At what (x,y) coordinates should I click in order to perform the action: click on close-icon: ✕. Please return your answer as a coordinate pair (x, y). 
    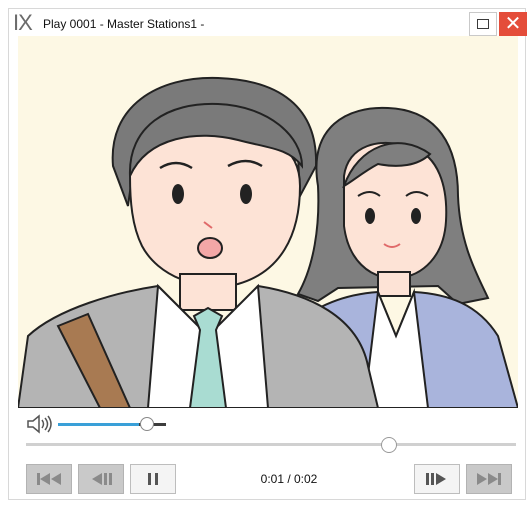
    Looking at the image, I should click on (513, 24).